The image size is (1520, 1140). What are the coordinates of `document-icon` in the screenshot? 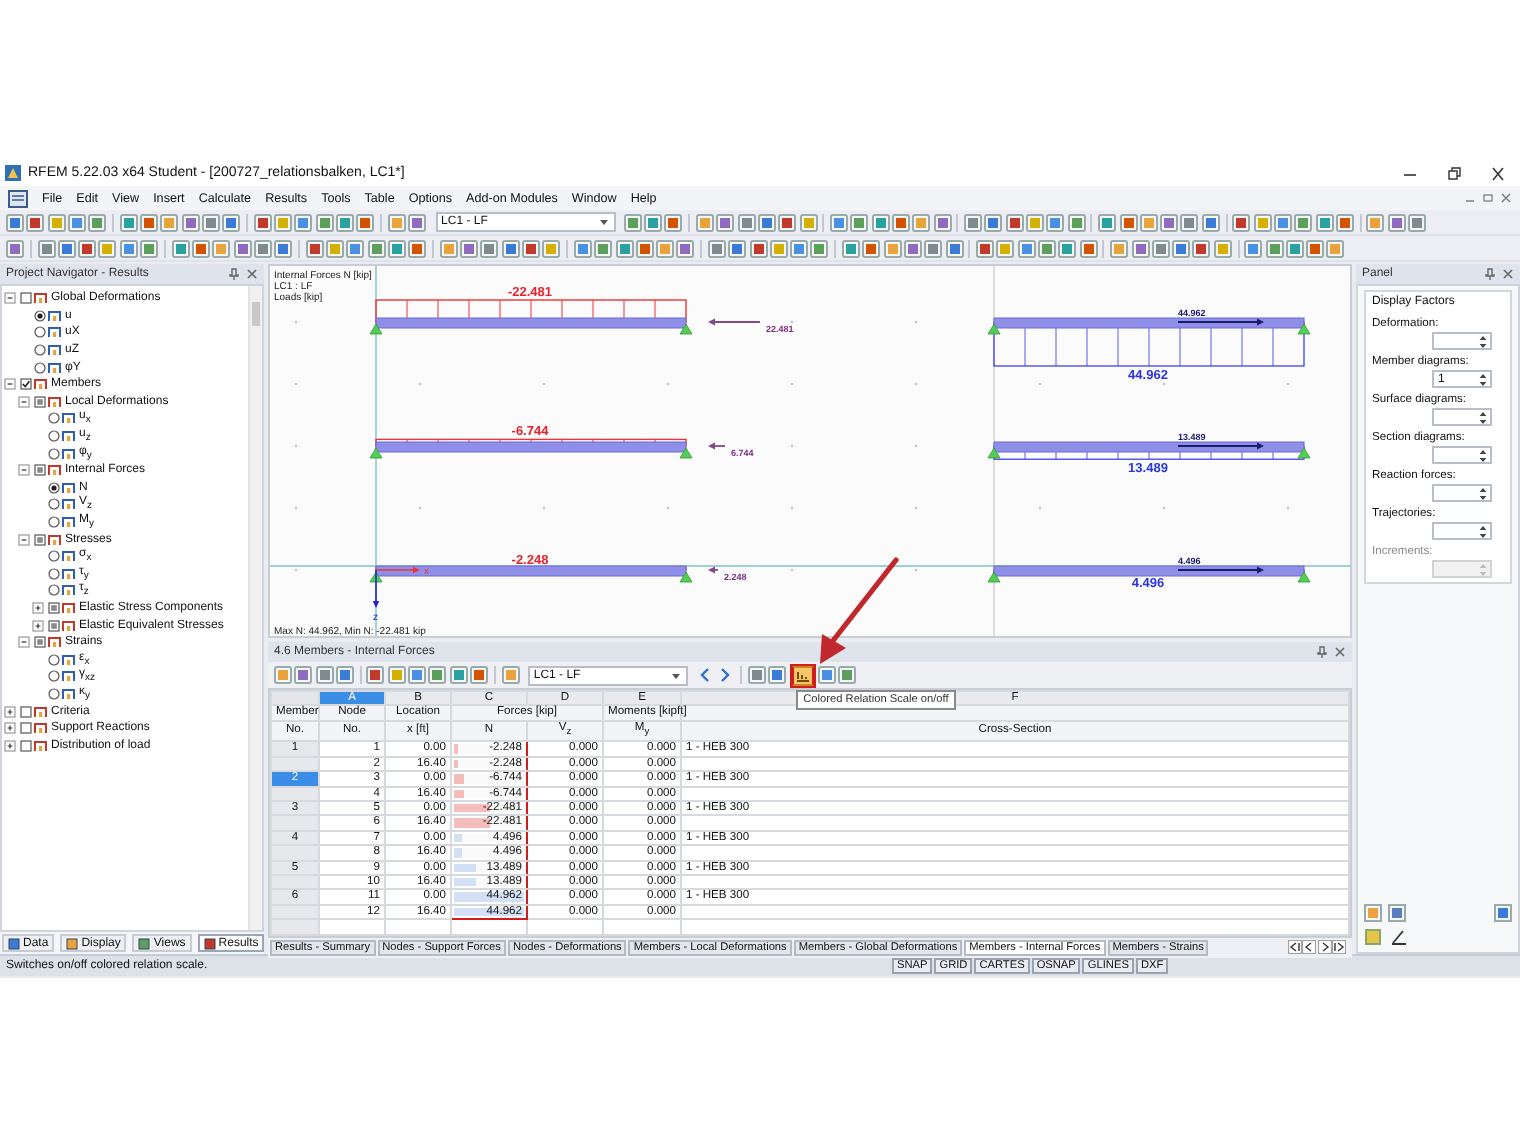 It's located at (18, 198).